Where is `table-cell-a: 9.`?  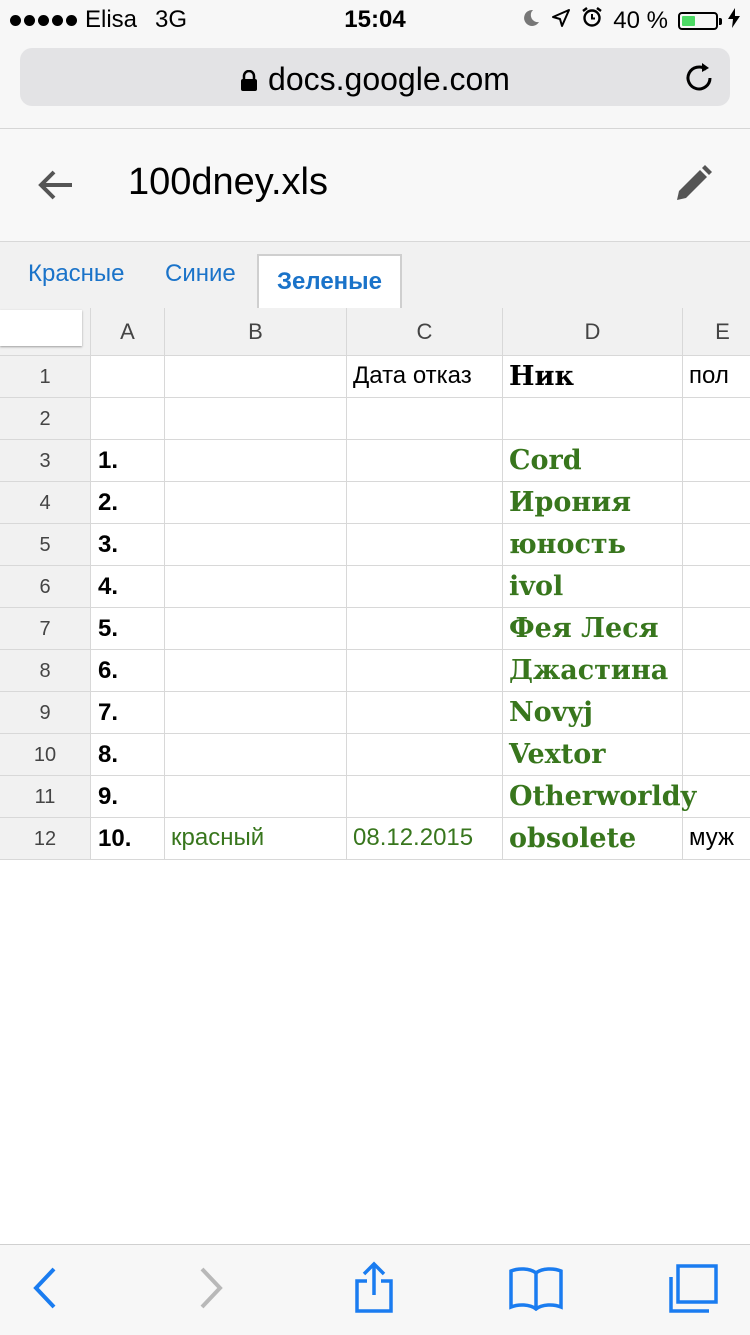 table-cell-a: 9. is located at coordinates (128, 797).